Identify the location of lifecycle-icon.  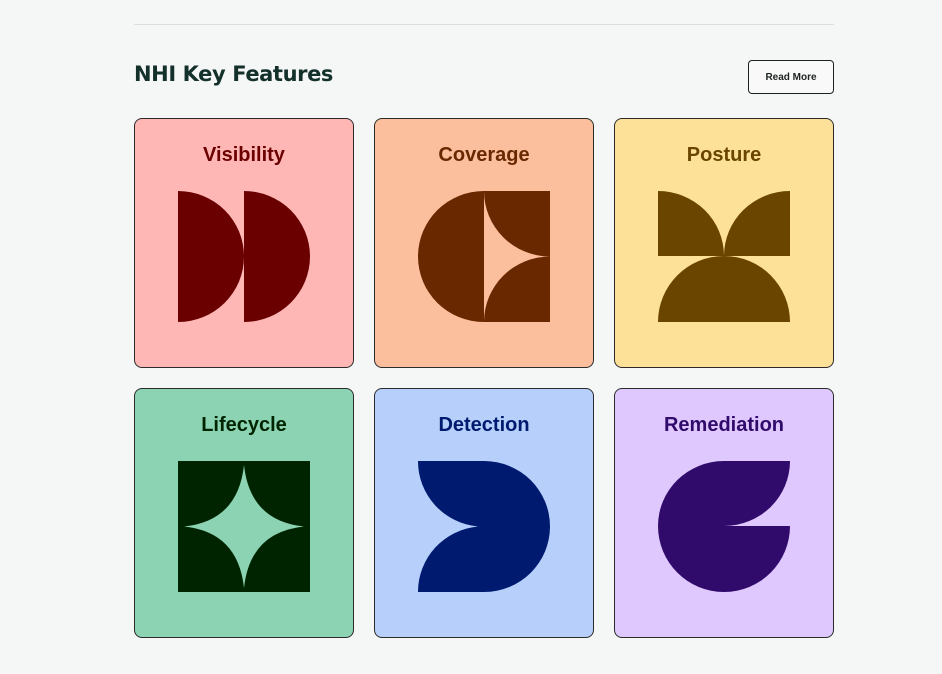
(244, 526).